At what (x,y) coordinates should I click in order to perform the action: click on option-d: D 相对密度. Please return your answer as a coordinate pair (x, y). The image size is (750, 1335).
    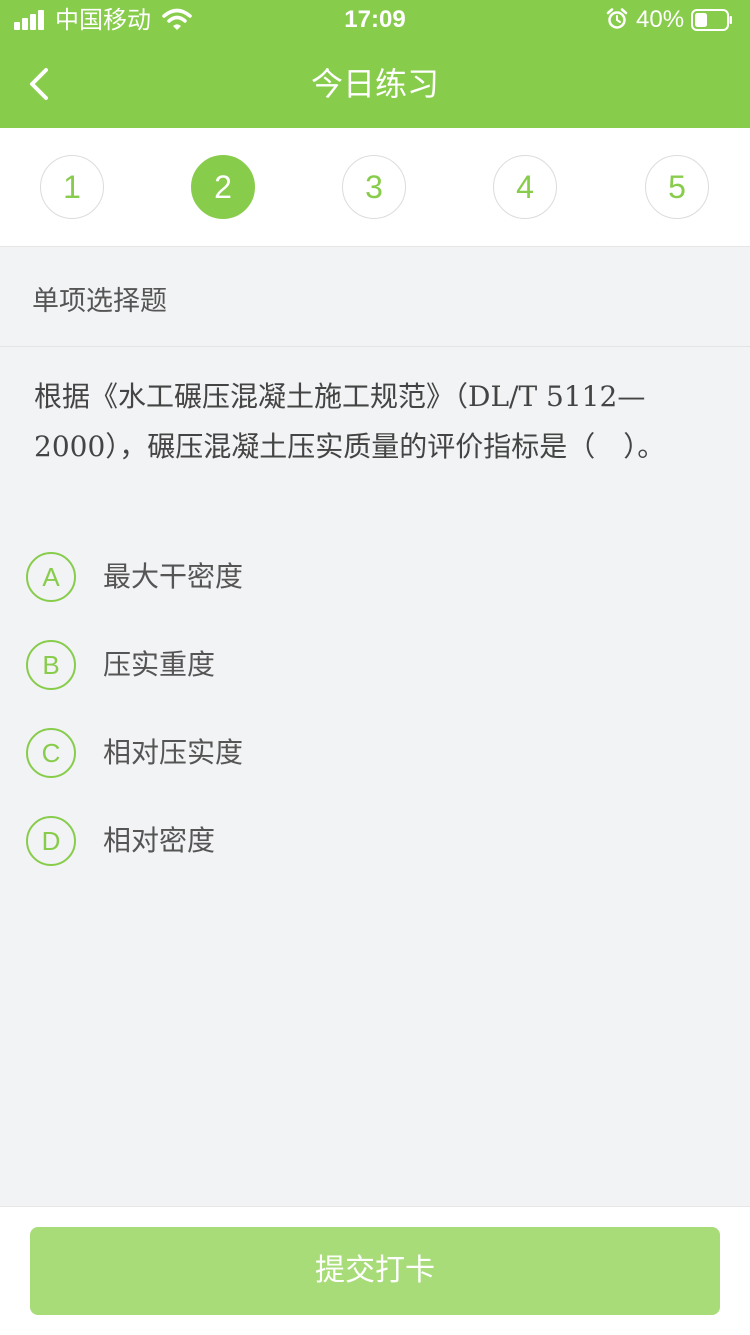
    Looking at the image, I should click on (326, 841).